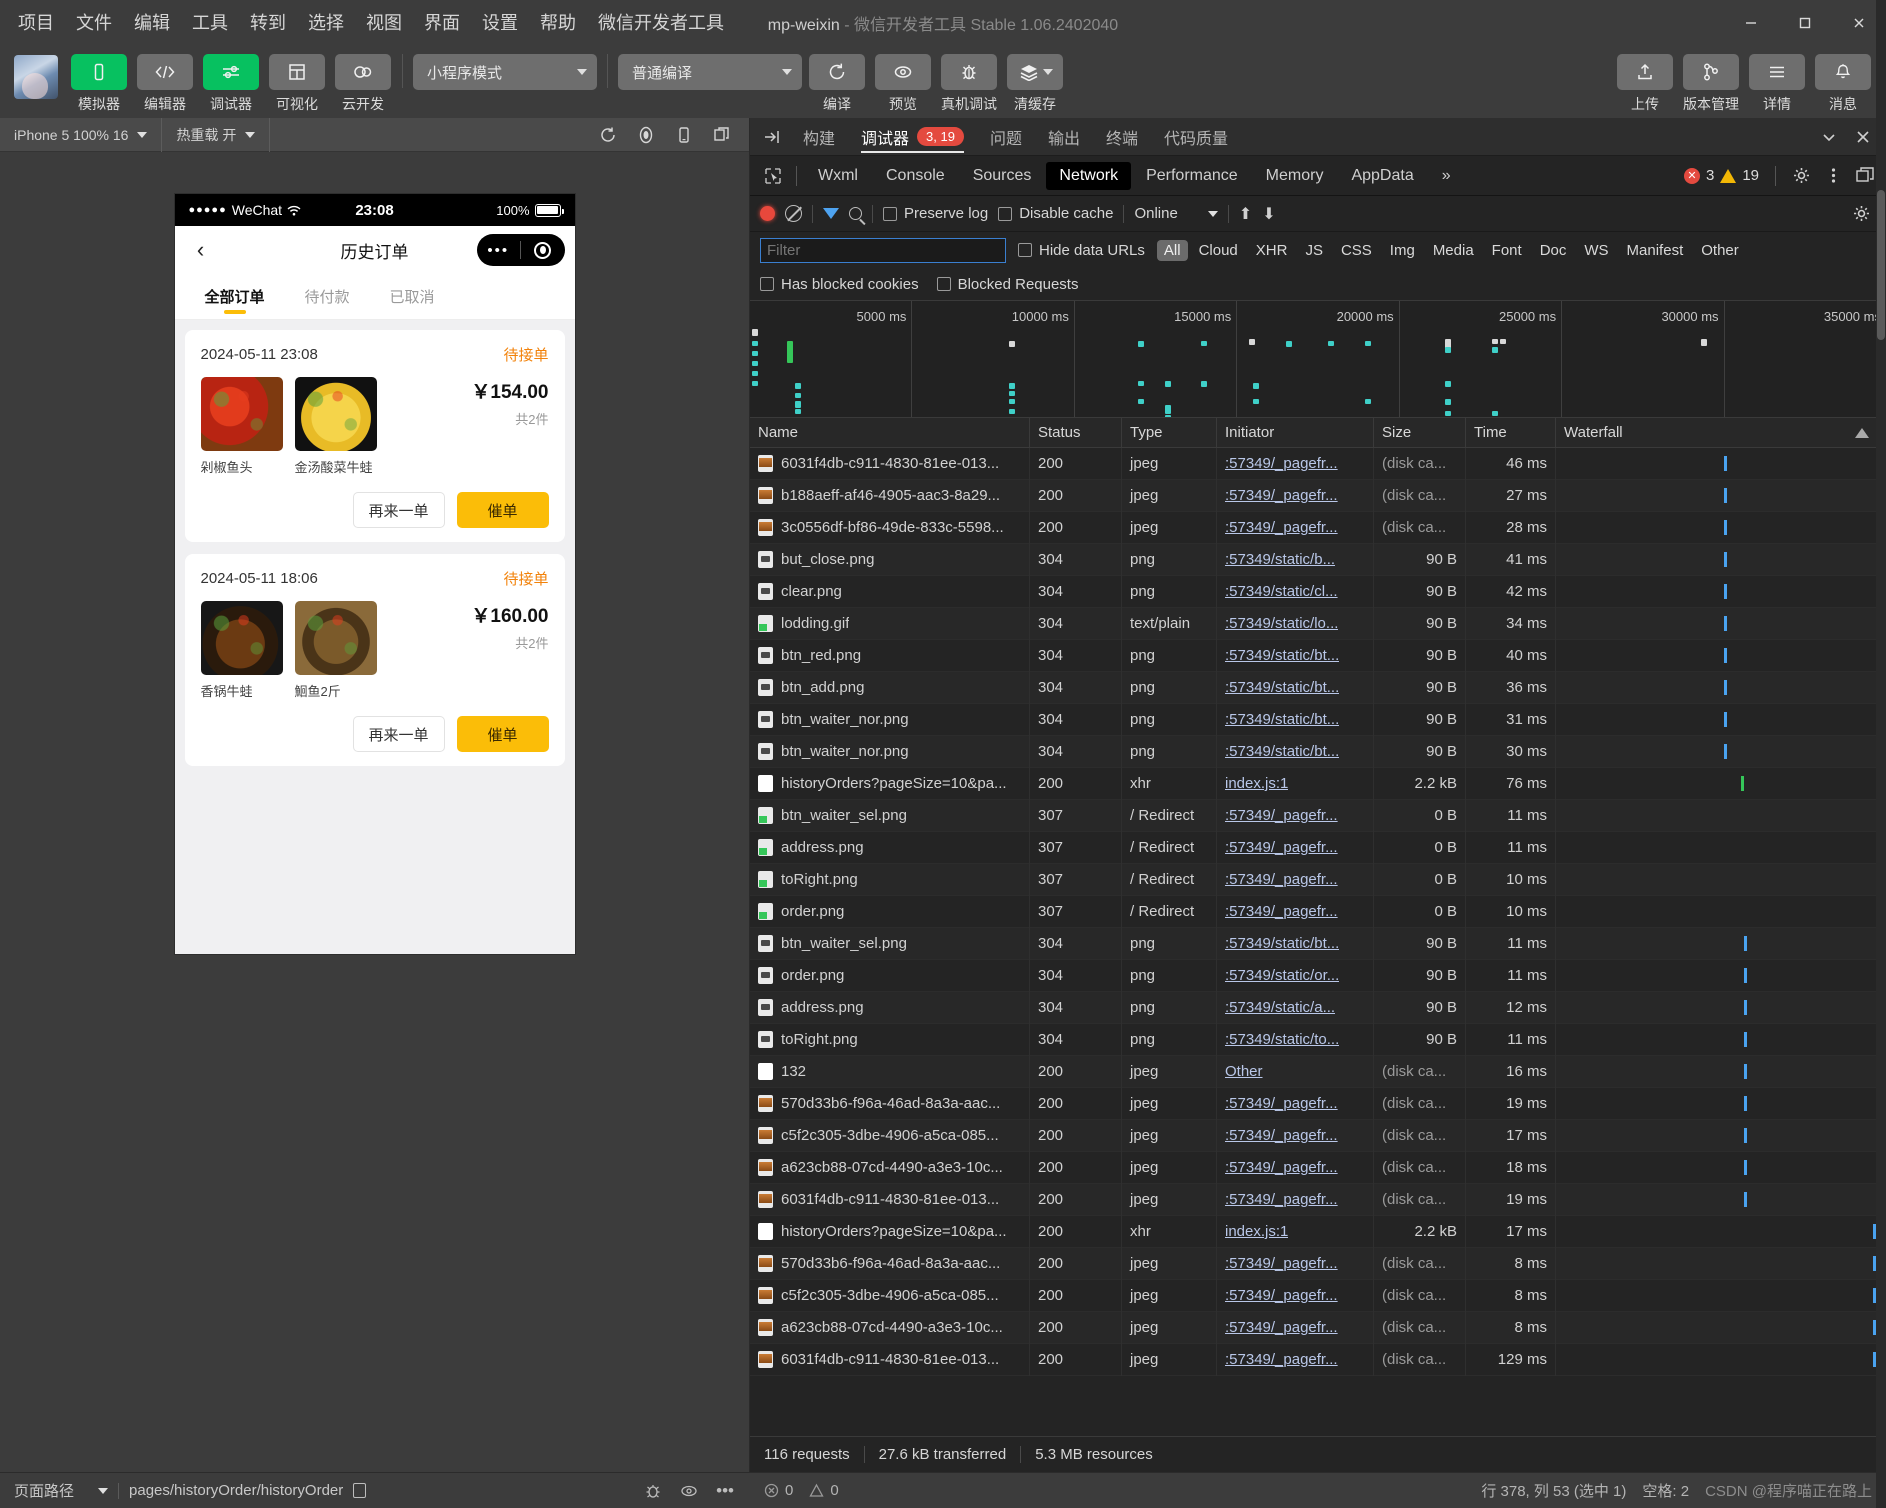 The width and height of the screenshot is (1886, 1508). Describe the element at coordinates (1402, 250) in the screenshot. I see `type-filter-img: Img` at that location.